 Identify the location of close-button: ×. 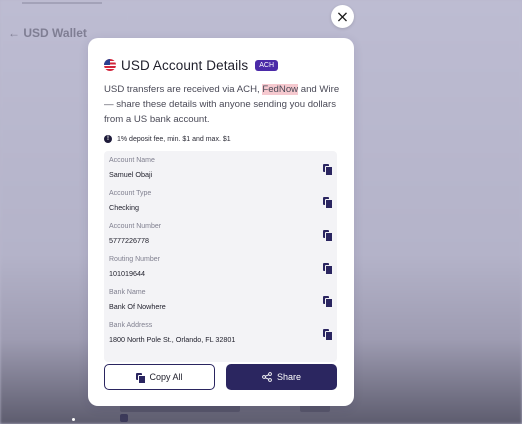
(342, 16).